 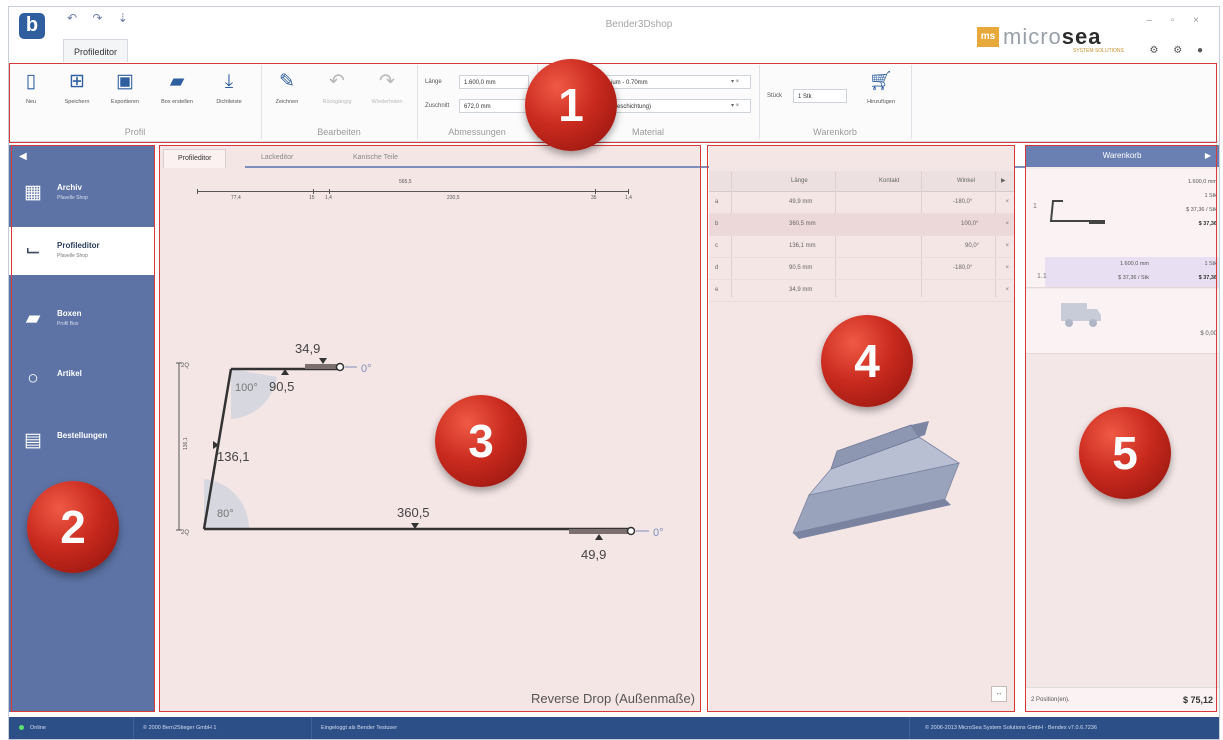 I want to click on col-contact: Kontakt, so click(x=889, y=181).